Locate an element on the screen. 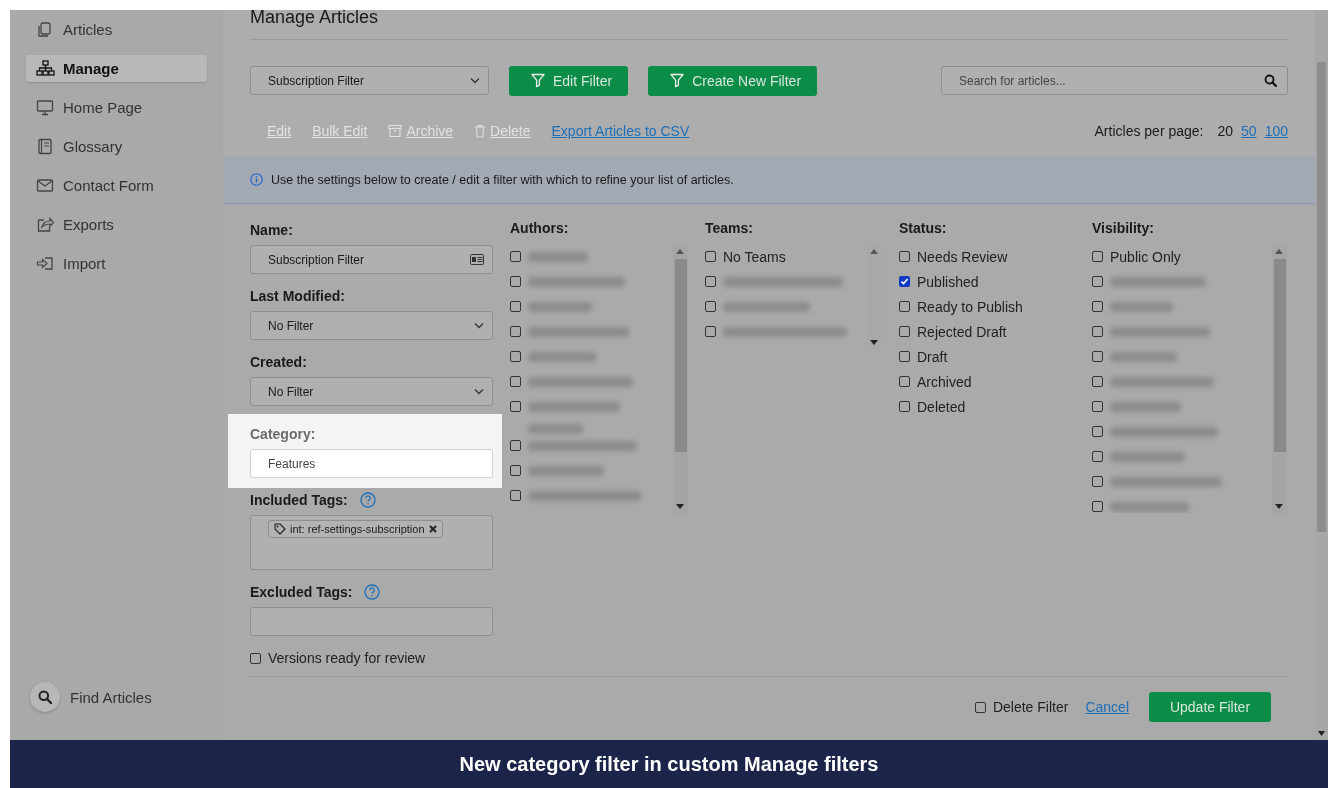  tags-field is located at coordinates (371, 621).